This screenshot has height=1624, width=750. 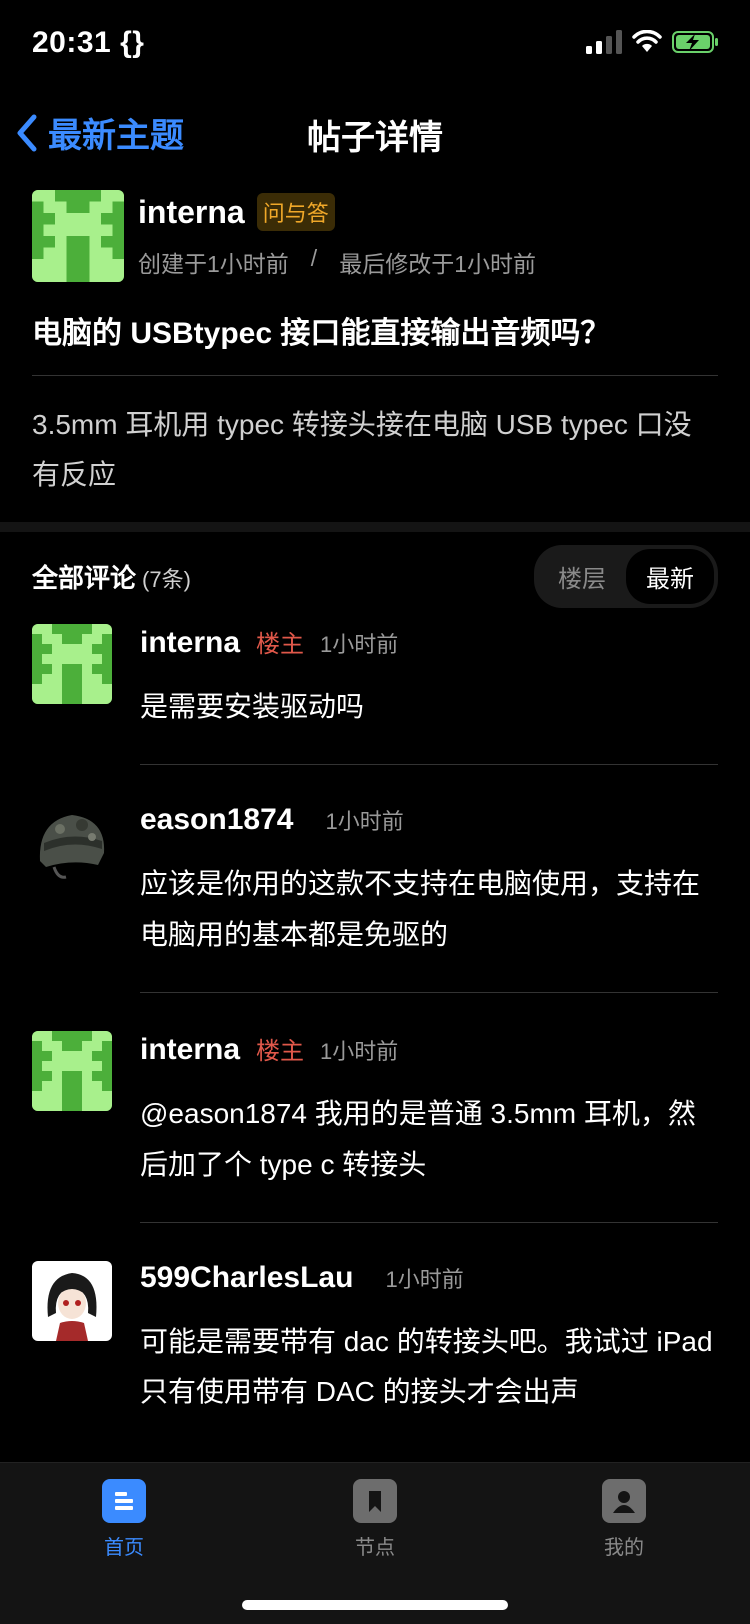 I want to click on post-times: 创建于1小时前 / 最后修改于1小时前, so click(x=337, y=262).